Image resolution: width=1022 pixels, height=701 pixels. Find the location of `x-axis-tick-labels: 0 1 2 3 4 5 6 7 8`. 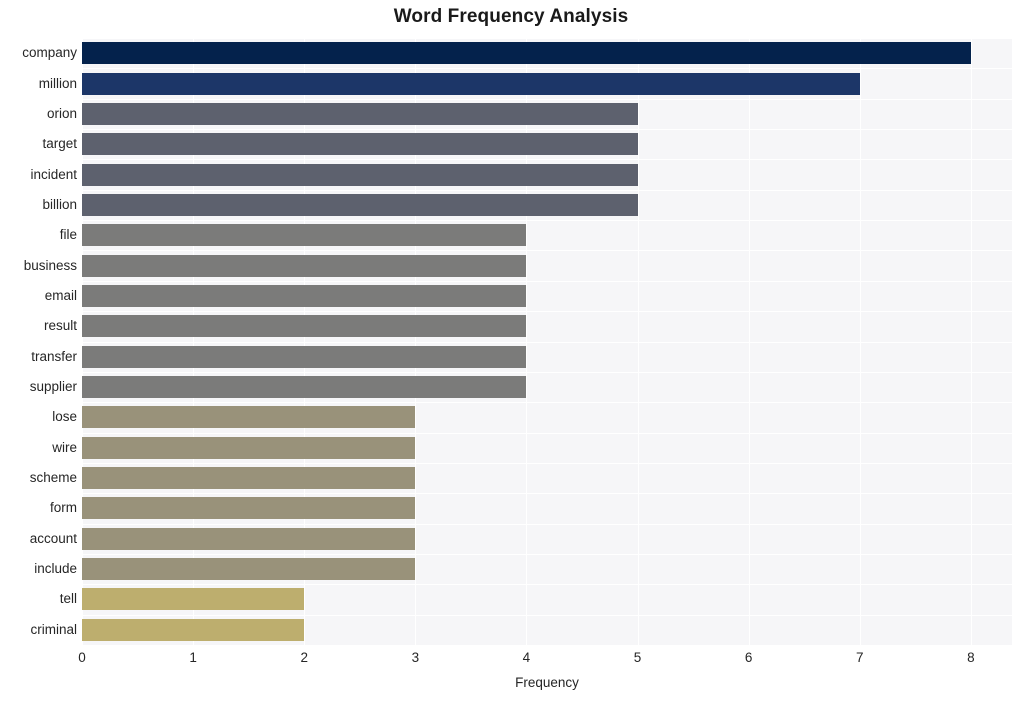

x-axis-tick-labels: 0 1 2 3 4 5 6 7 8 is located at coordinates (511, 661).